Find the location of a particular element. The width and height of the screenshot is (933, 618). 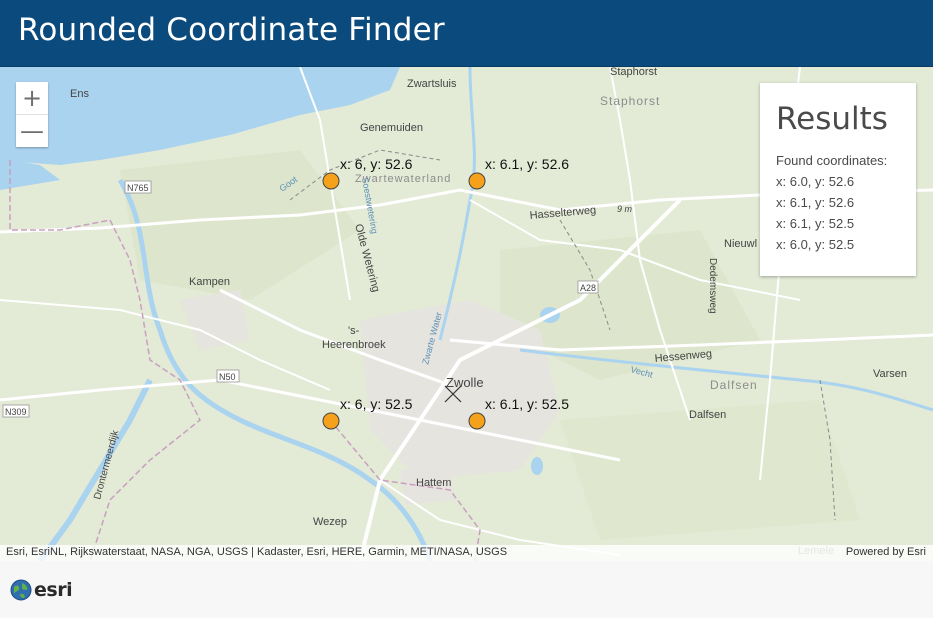

result-item: x: 6.0, y: 52.5 is located at coordinates (815, 244).